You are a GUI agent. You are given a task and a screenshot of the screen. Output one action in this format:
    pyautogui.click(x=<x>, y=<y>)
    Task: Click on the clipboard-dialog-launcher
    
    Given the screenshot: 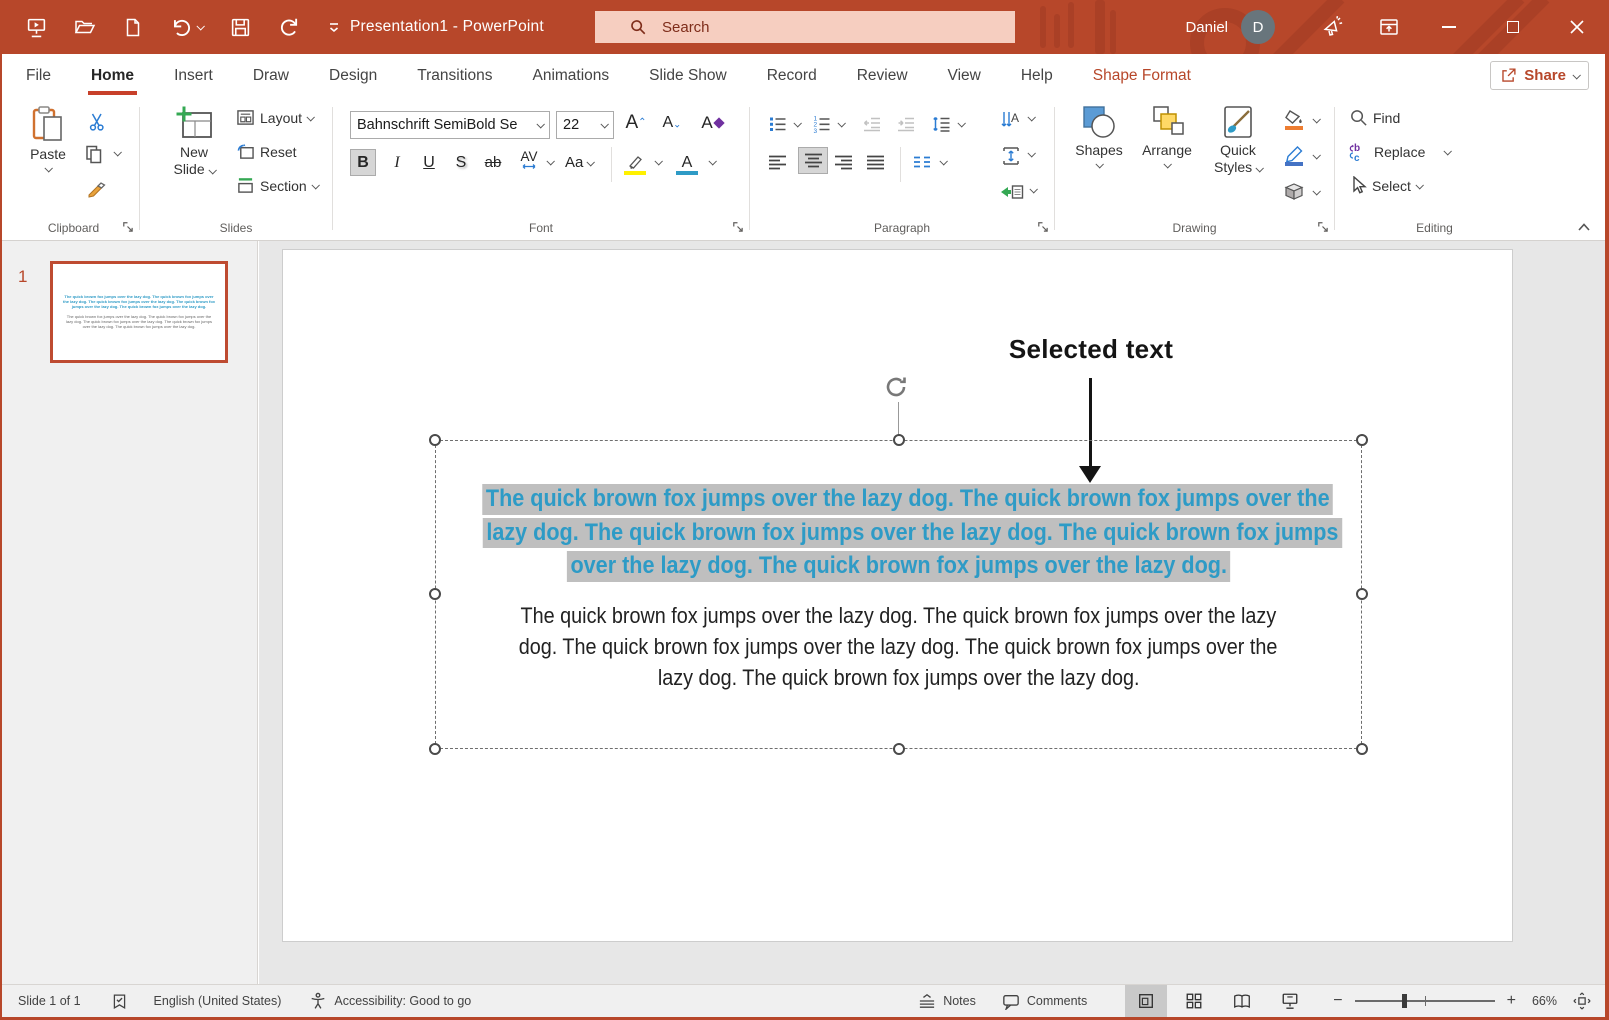 What is the action you would take?
    pyautogui.click(x=127, y=226)
    